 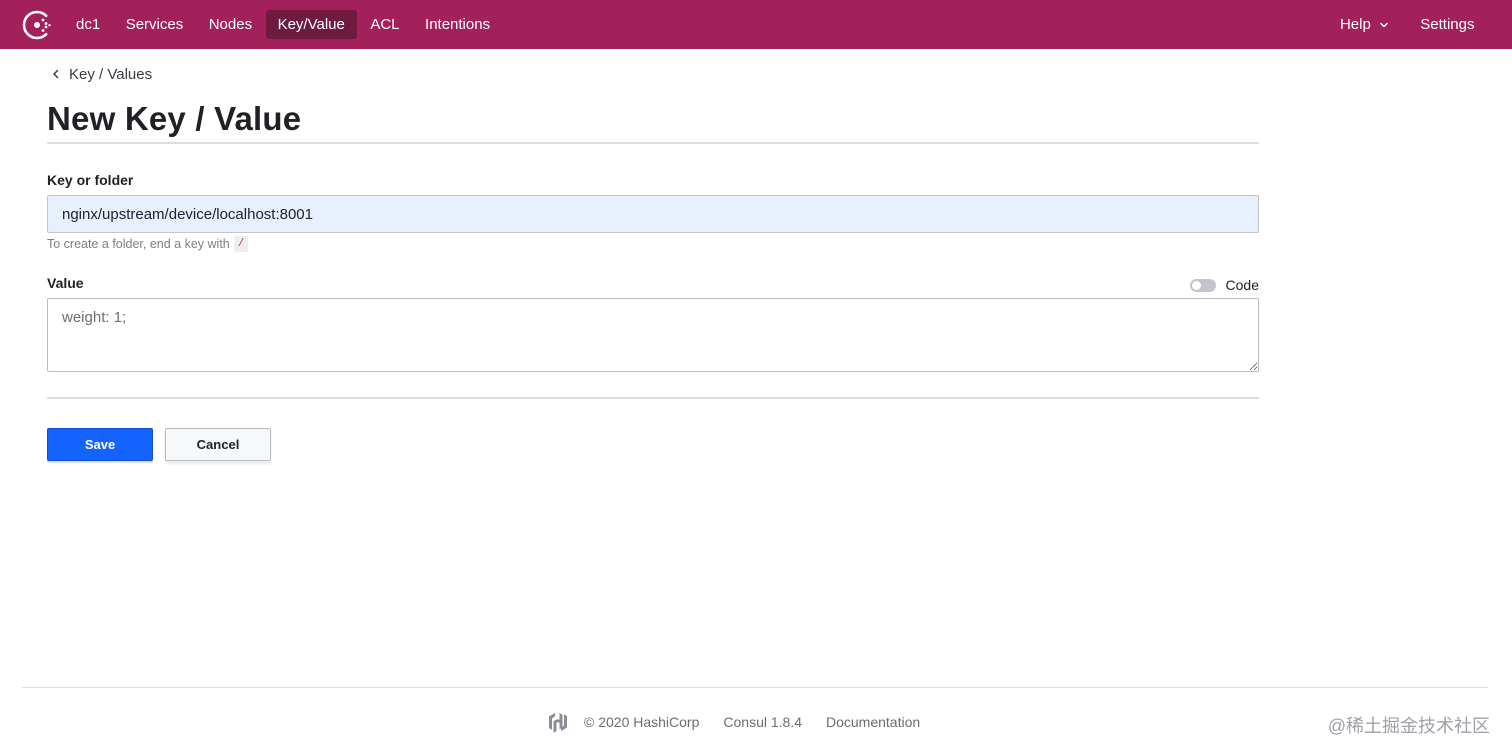 What do you see at coordinates (1224, 285) in the screenshot?
I see `code-toggle: Code` at bounding box center [1224, 285].